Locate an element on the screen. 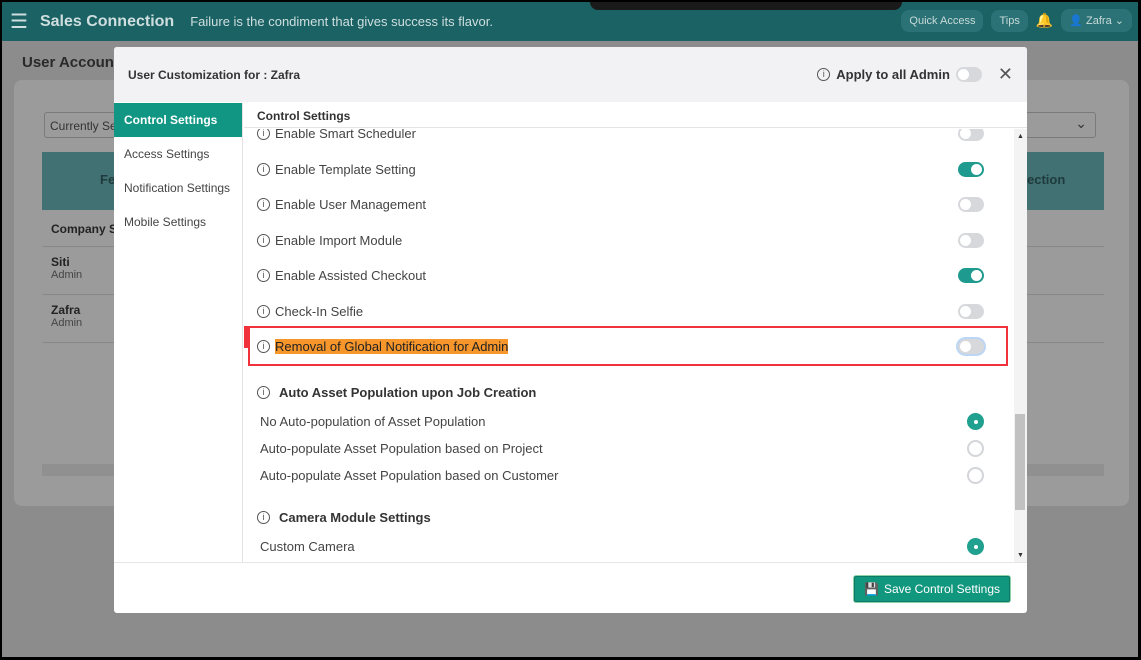 The height and width of the screenshot is (660, 1141). toggle-label: Enable Smart Scheduler is located at coordinates (345, 135).